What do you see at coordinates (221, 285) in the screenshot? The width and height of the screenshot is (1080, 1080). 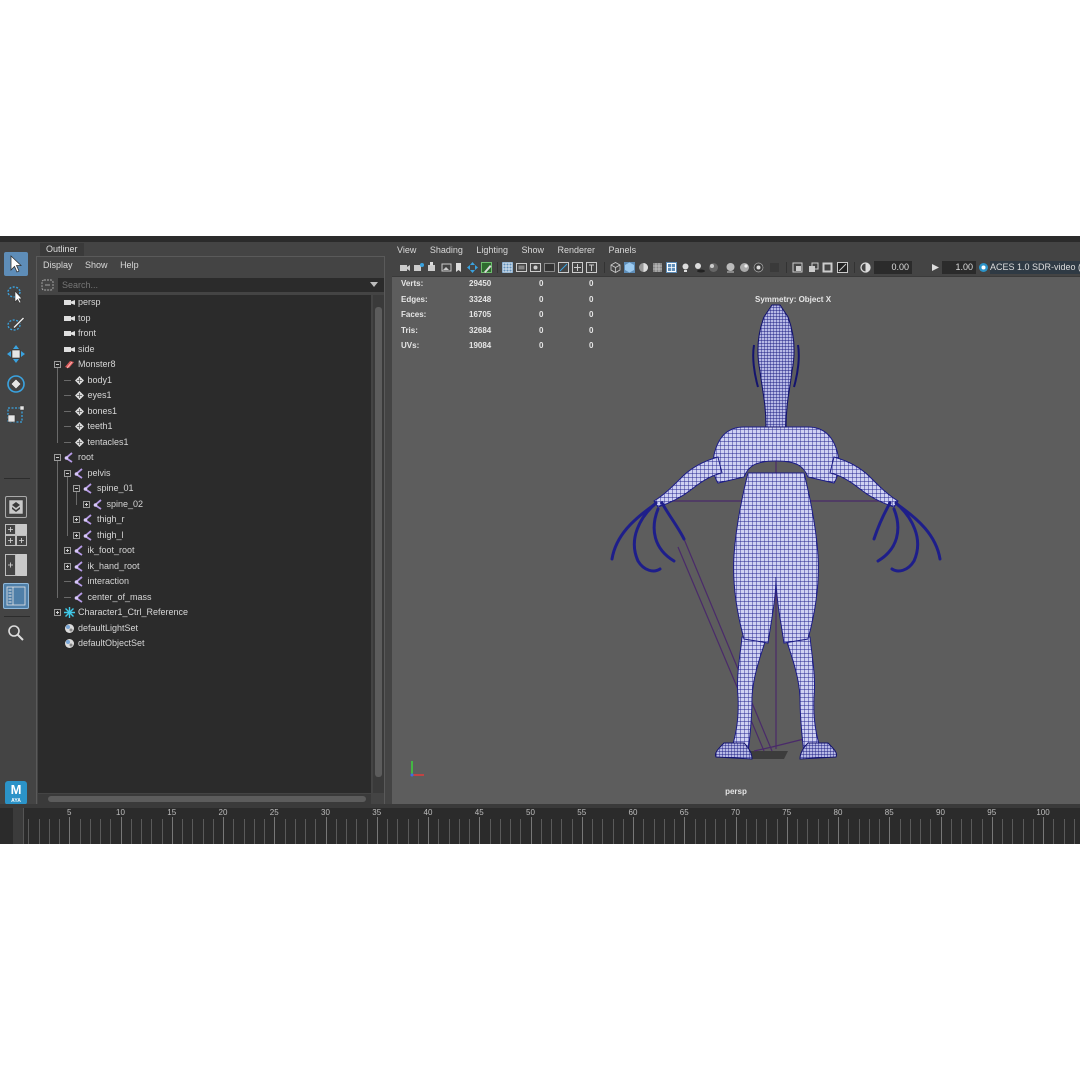 I see `outliner-search-input` at bounding box center [221, 285].